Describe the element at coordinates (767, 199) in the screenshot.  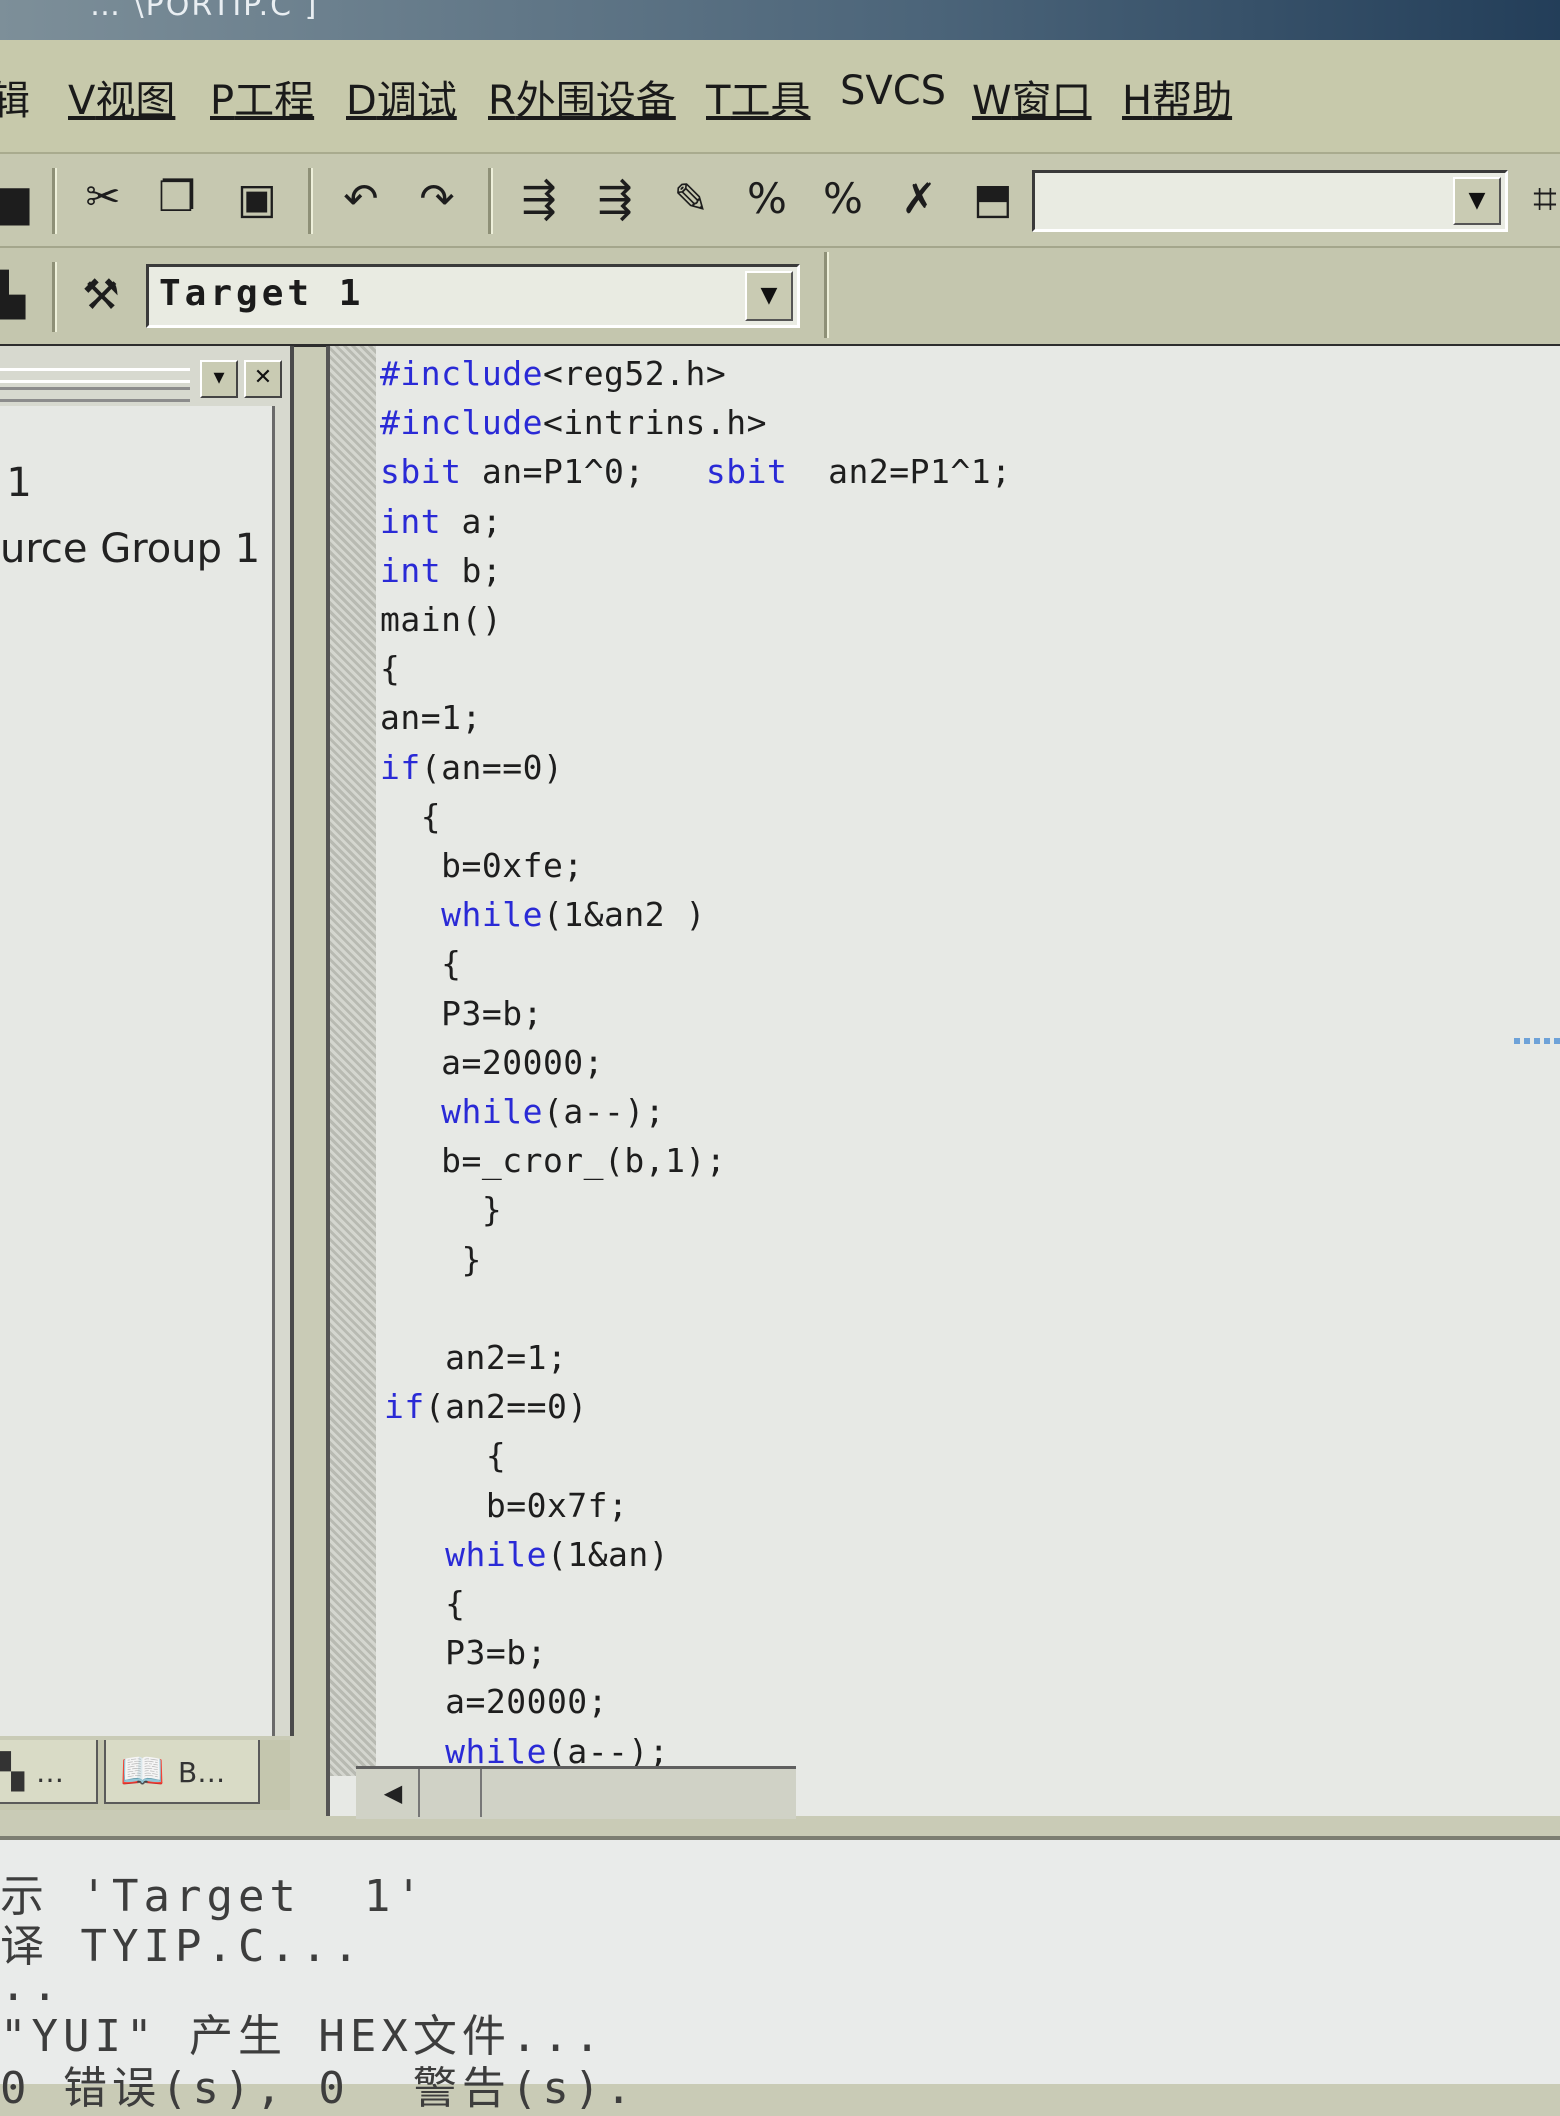
I see `next-bookmark-icon: %` at that location.